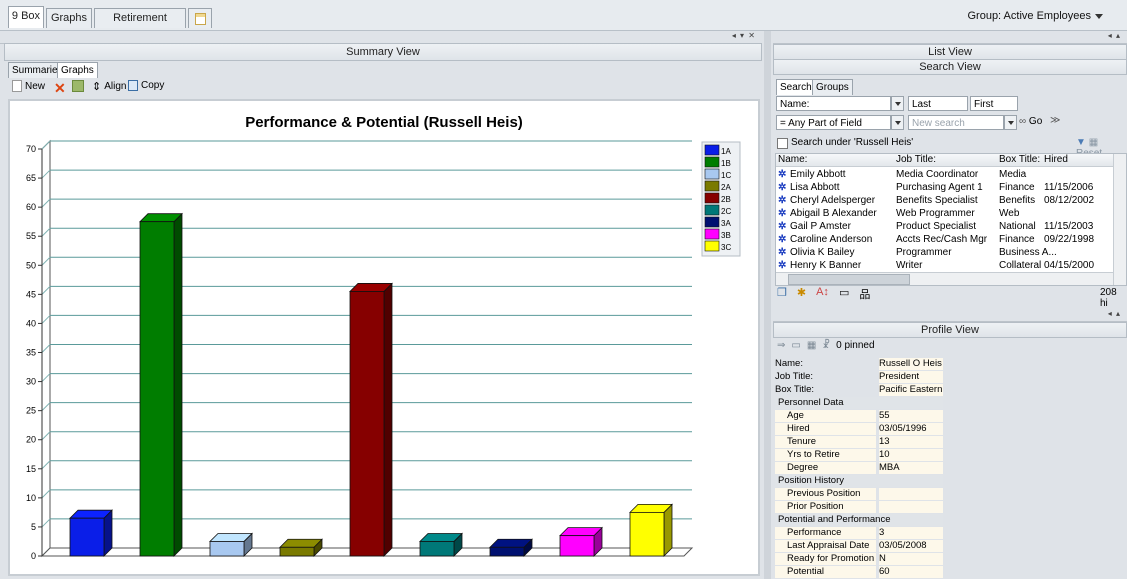 The height and width of the screenshot is (579, 1127). I want to click on expand-icon: ≫, so click(1055, 120).